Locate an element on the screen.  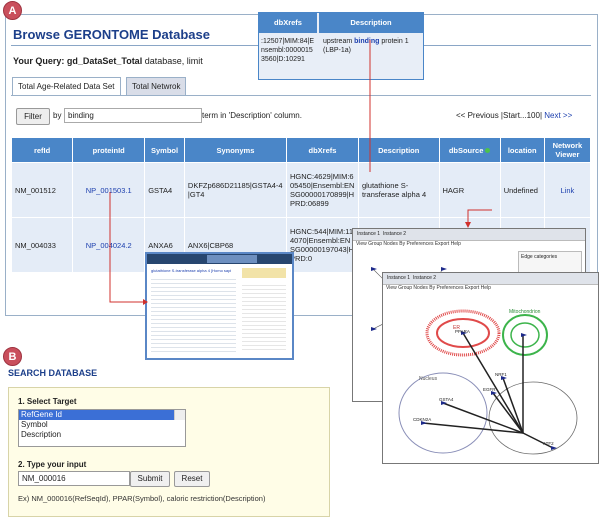
col-proteinid: proteinId is located at coordinates (109, 150).